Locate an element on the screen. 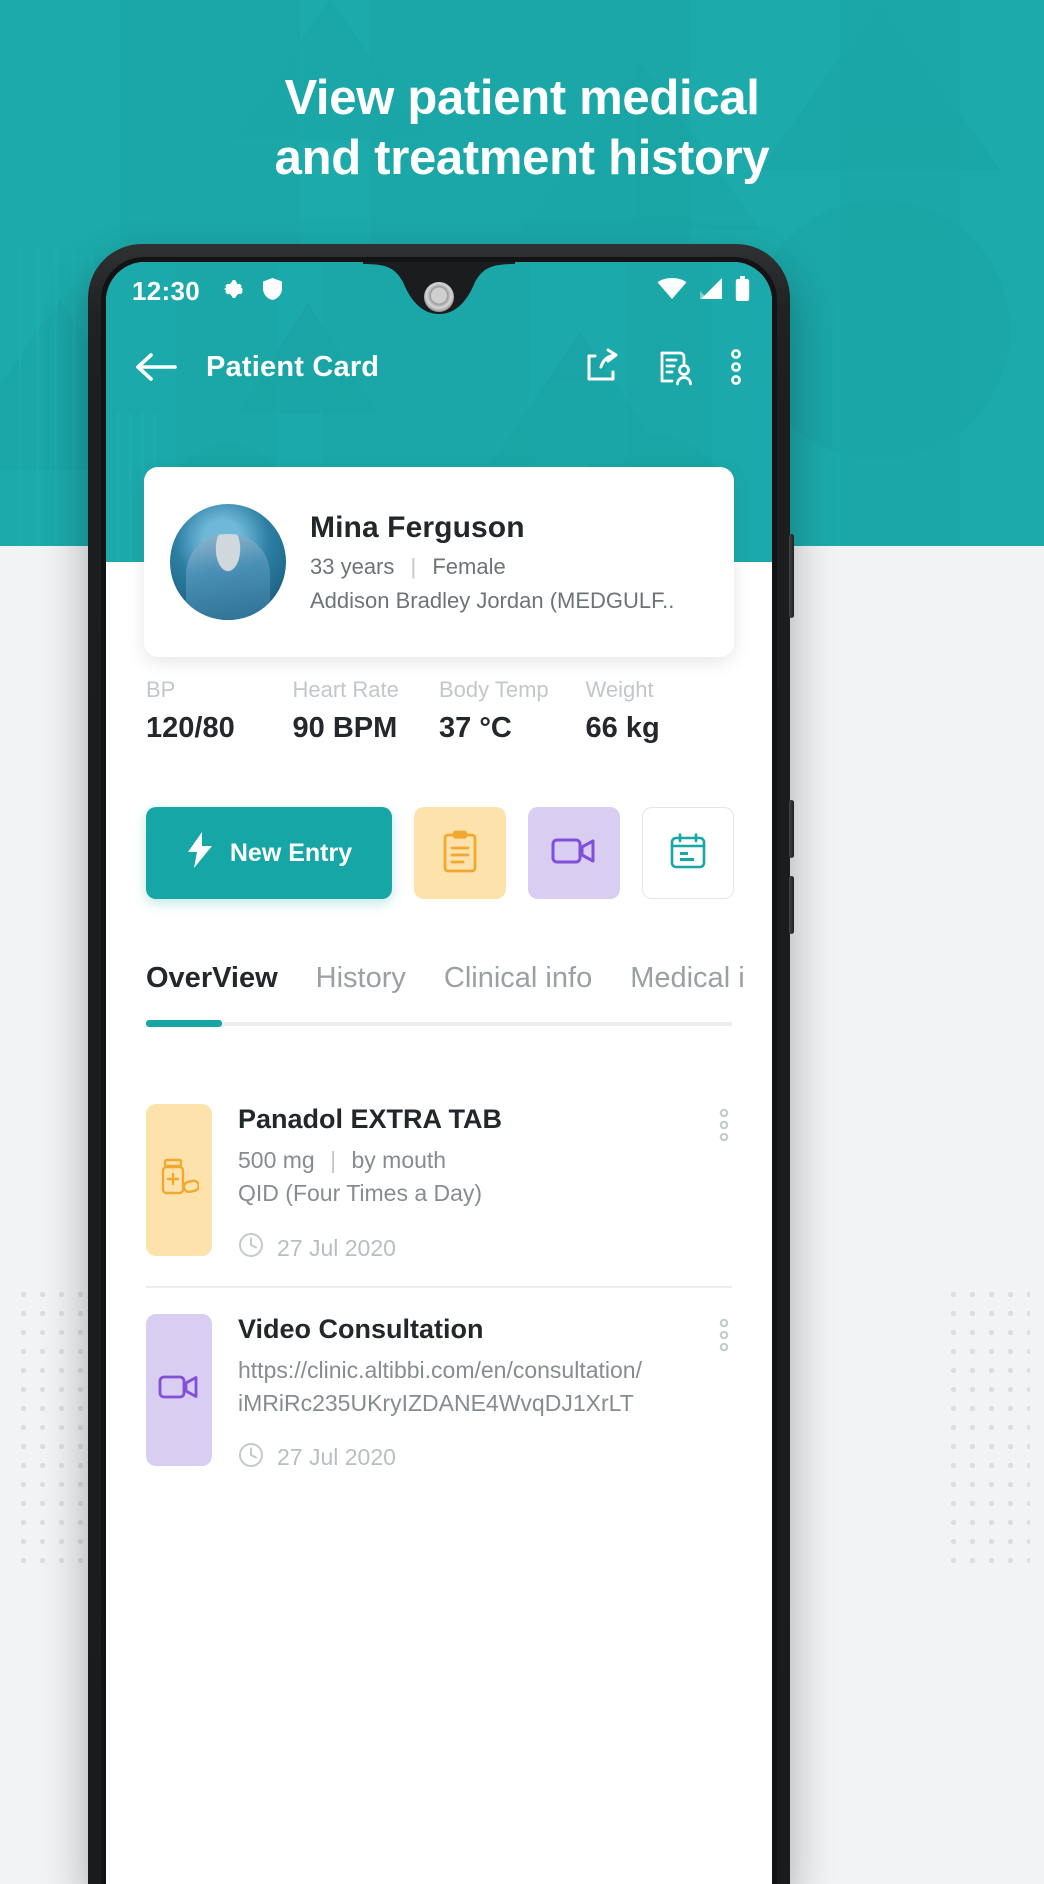 This screenshot has height=1884, width=1044. tab-clinical-info: Clinical info is located at coordinates (518, 983).